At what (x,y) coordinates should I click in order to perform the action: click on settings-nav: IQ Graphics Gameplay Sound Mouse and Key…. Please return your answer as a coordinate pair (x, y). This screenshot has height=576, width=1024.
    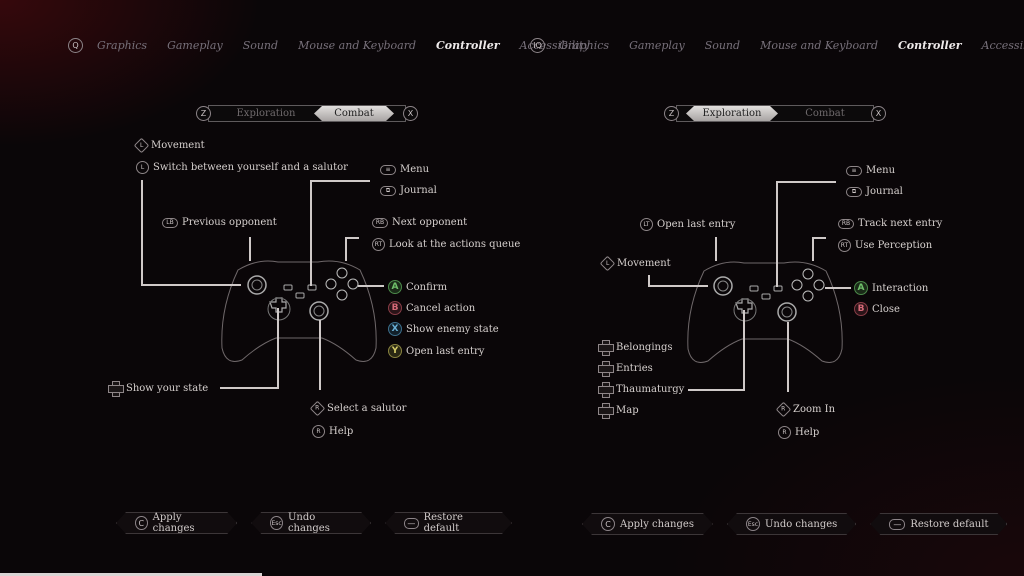
    Looking at the image, I should click on (777, 45).